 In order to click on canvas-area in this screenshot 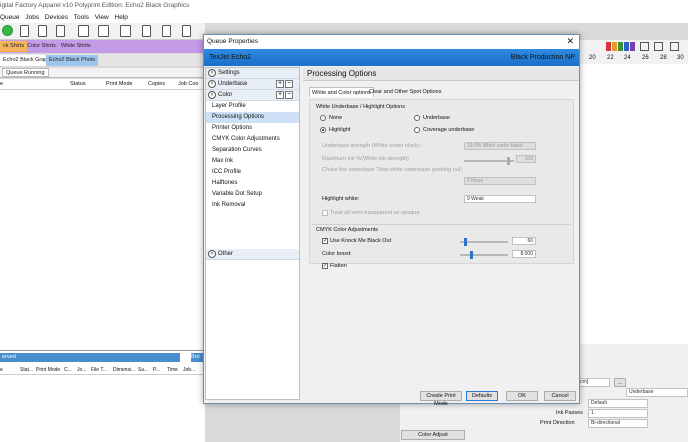, I will do `click(634, 204)`.